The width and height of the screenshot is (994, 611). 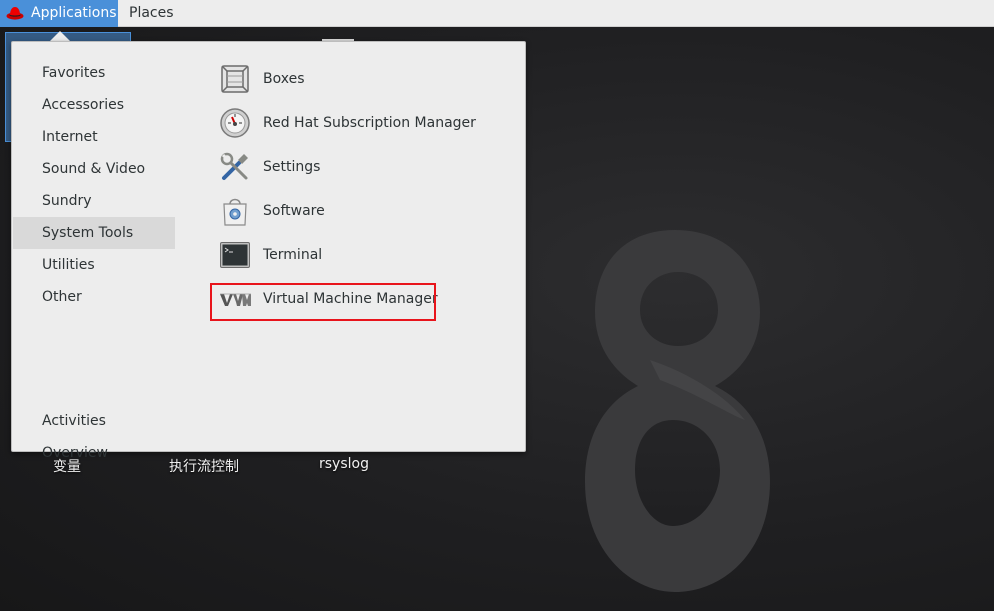 What do you see at coordinates (235, 212) in the screenshot?
I see `software-icon` at bounding box center [235, 212].